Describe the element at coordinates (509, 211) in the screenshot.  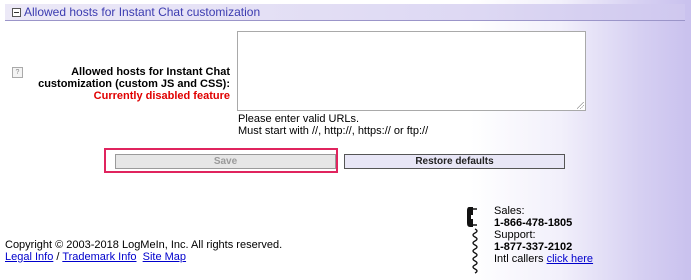
I see `sales-label: Sales:` at that location.